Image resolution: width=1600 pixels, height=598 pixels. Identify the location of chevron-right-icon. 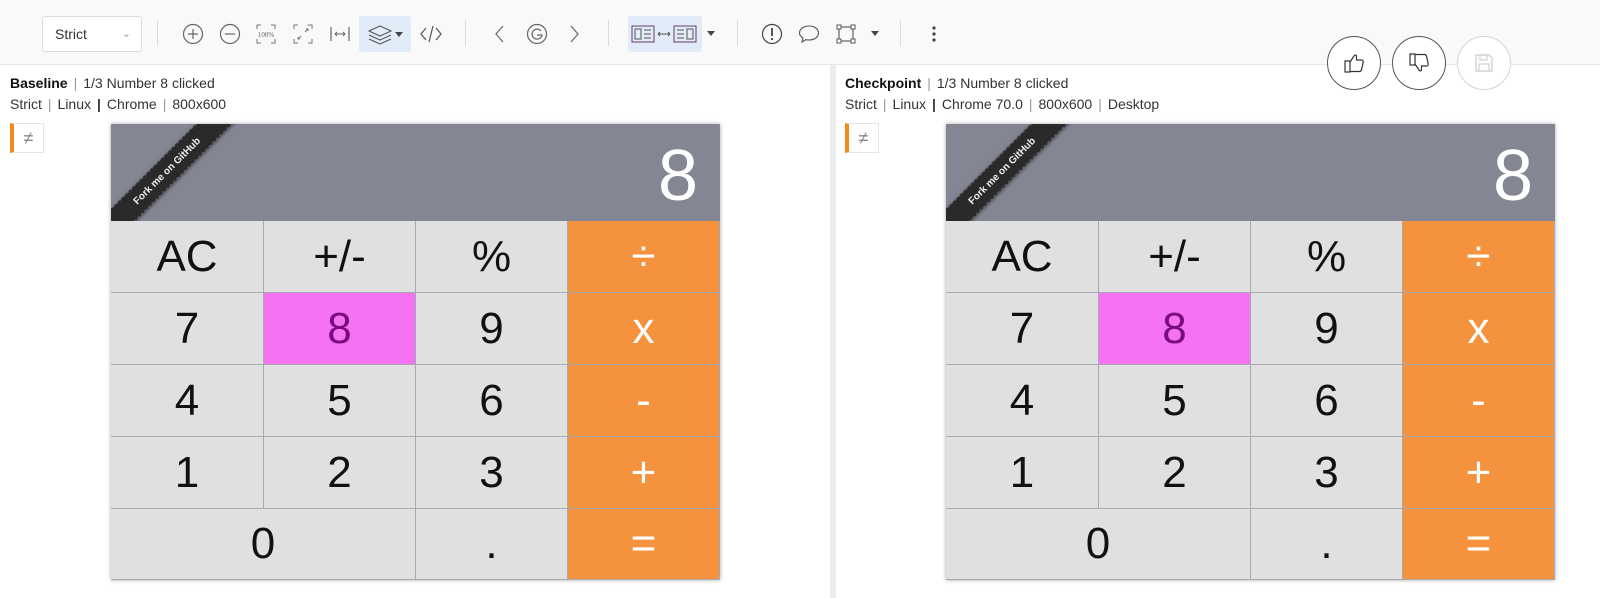
(574, 34).